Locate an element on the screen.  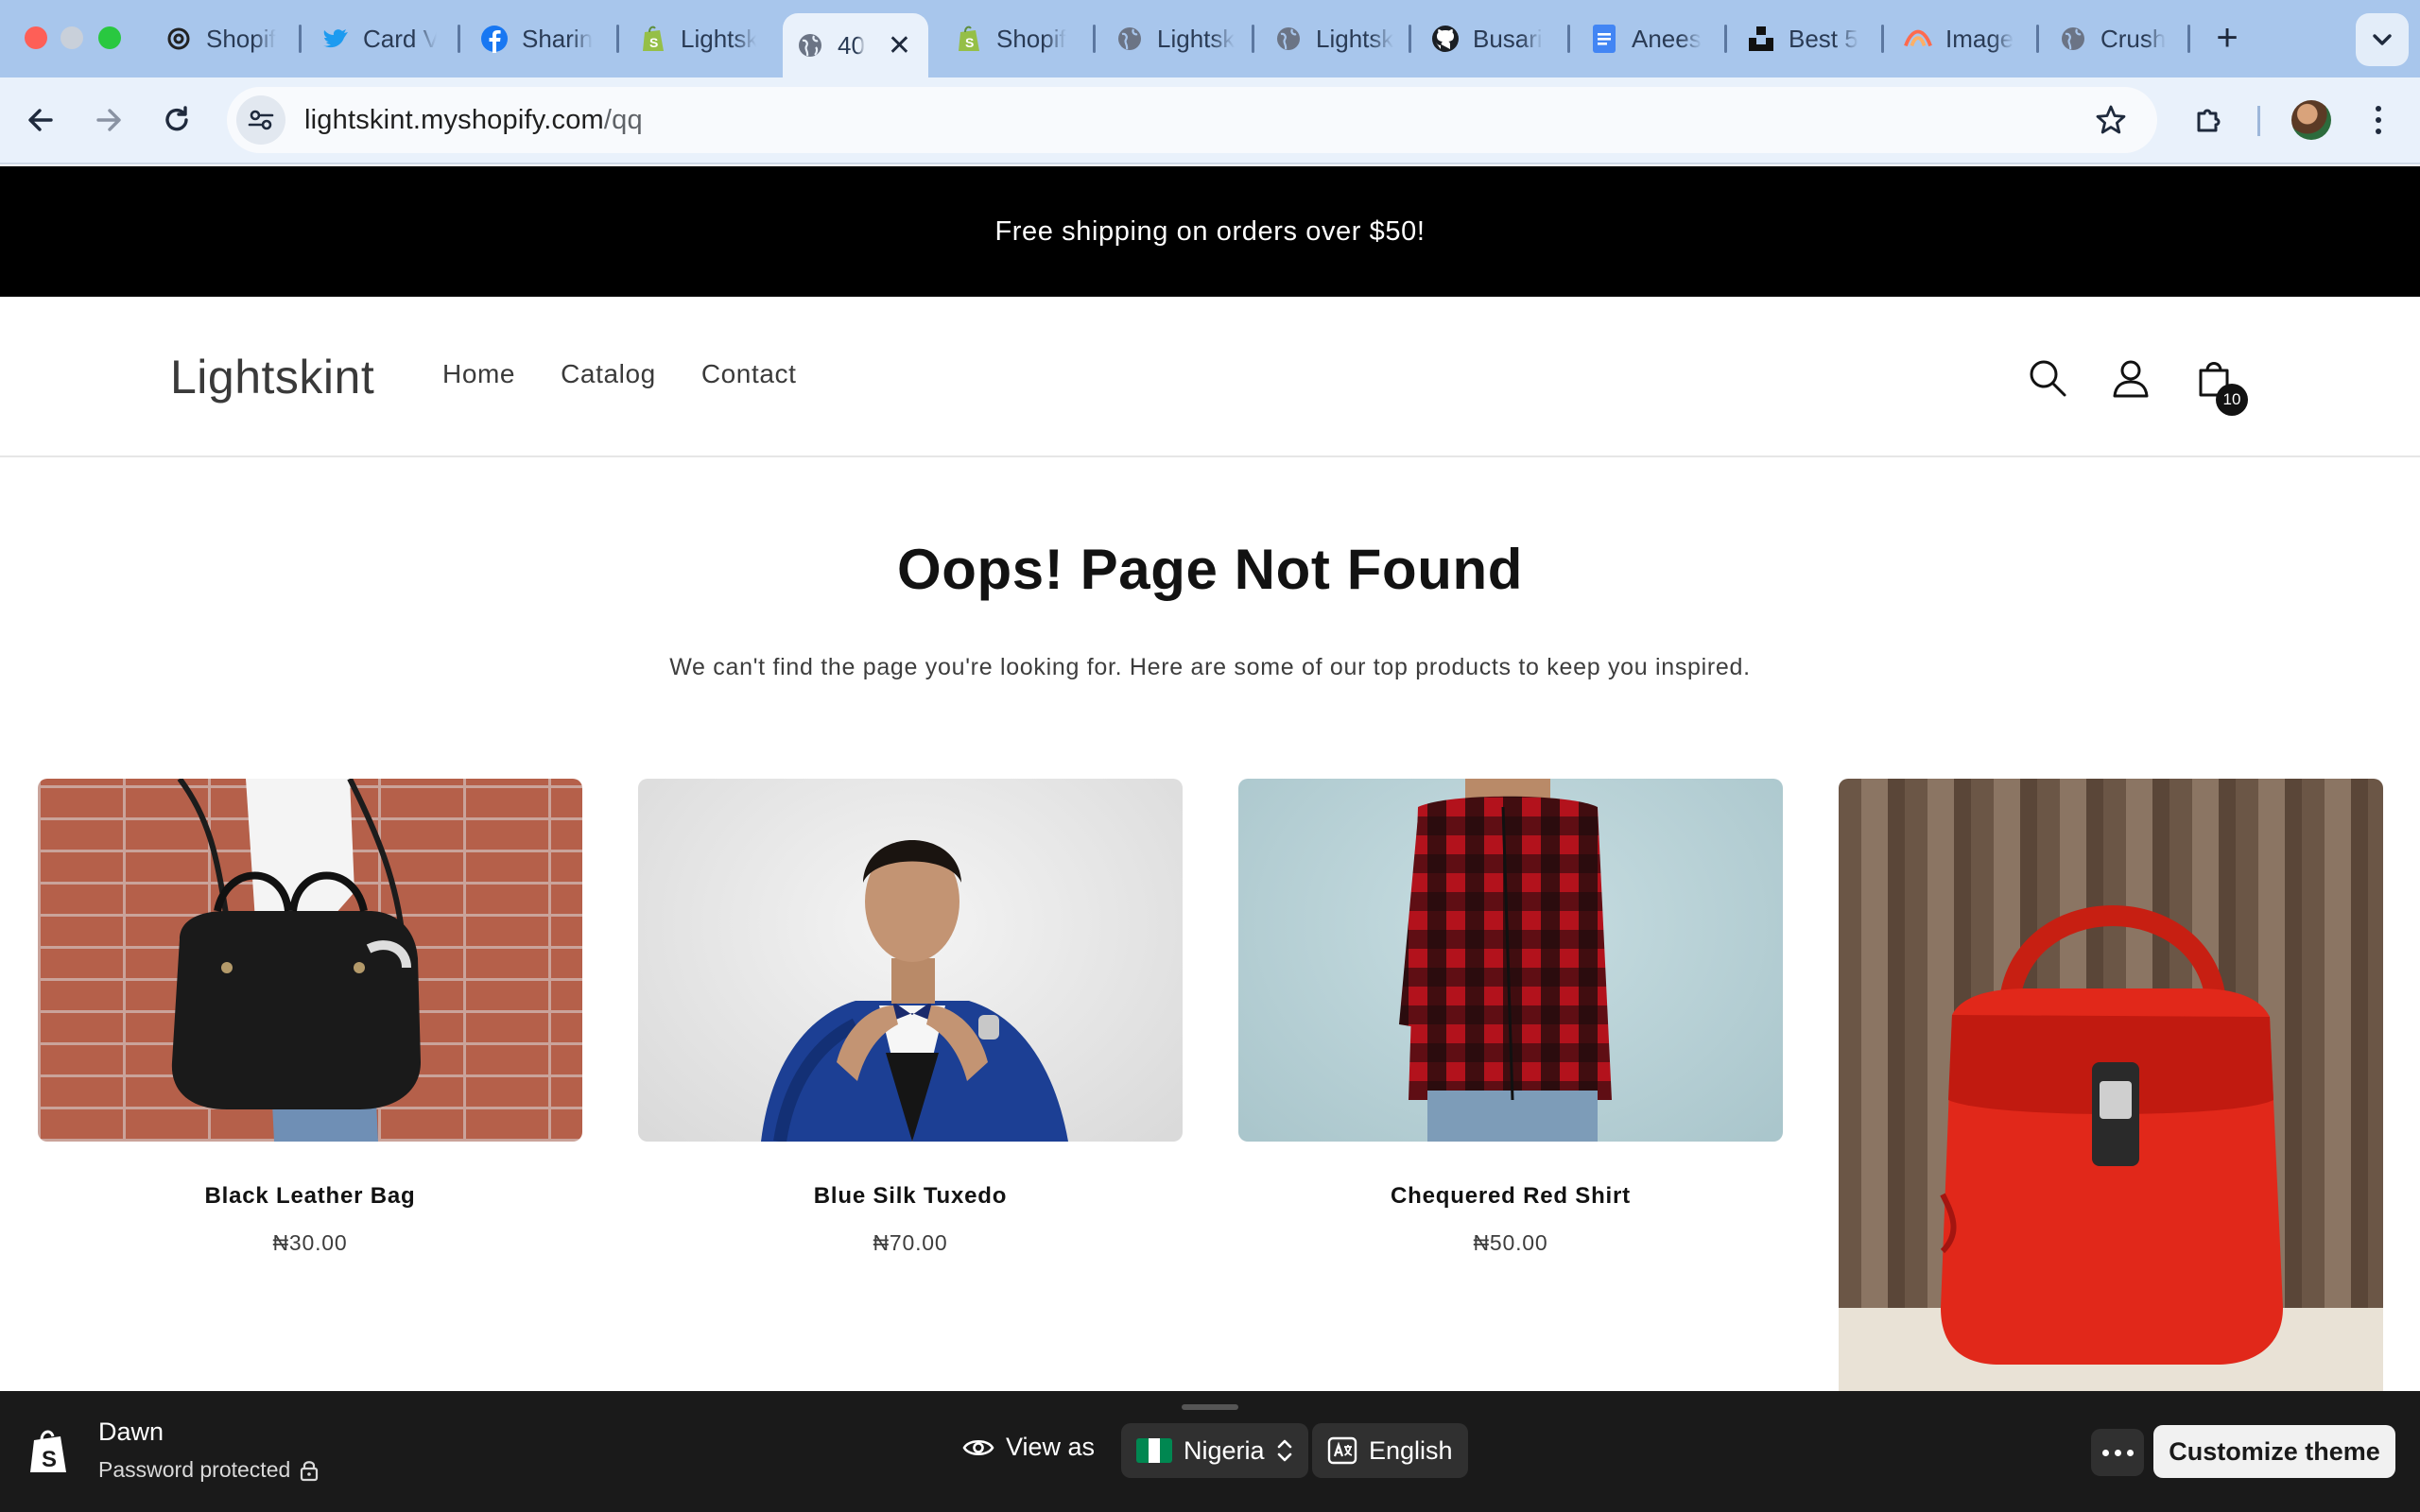
browser-tab-active: 40 ✕ is located at coordinates (856, 45).